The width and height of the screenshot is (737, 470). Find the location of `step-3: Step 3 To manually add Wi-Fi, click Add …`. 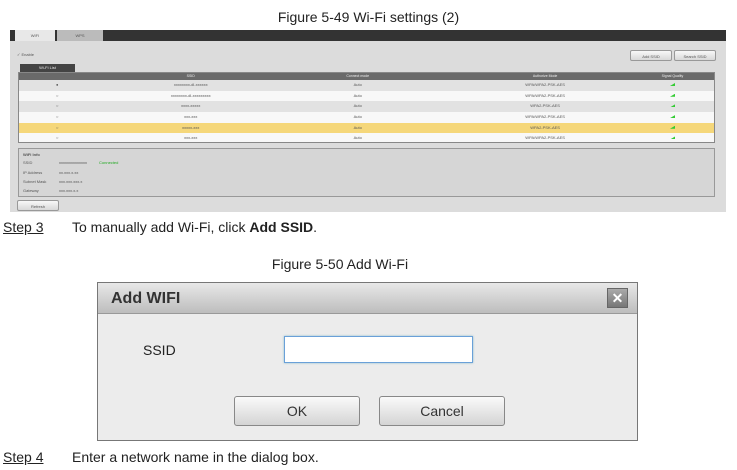

step-3: Step 3 To manually add Wi-Fi, click Add … is located at coordinates (368, 228).